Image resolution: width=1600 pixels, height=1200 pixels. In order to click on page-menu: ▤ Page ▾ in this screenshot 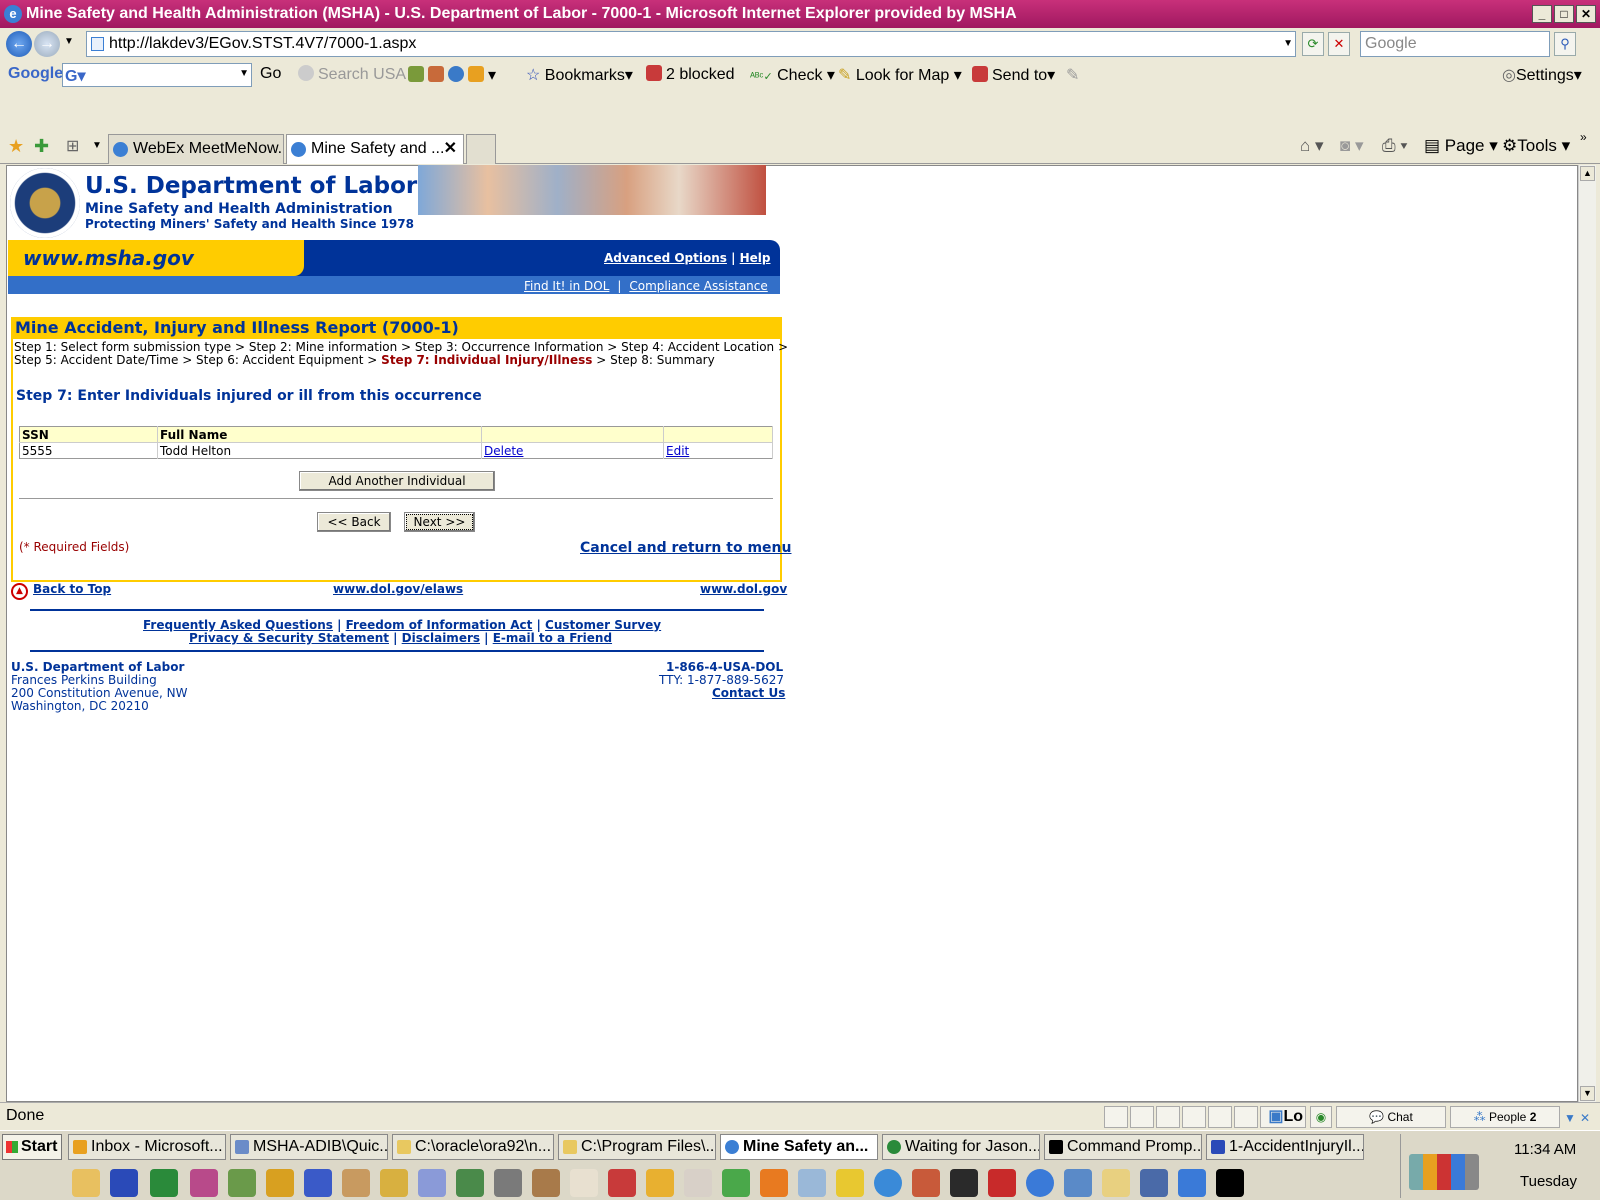, I will do `click(1461, 146)`.